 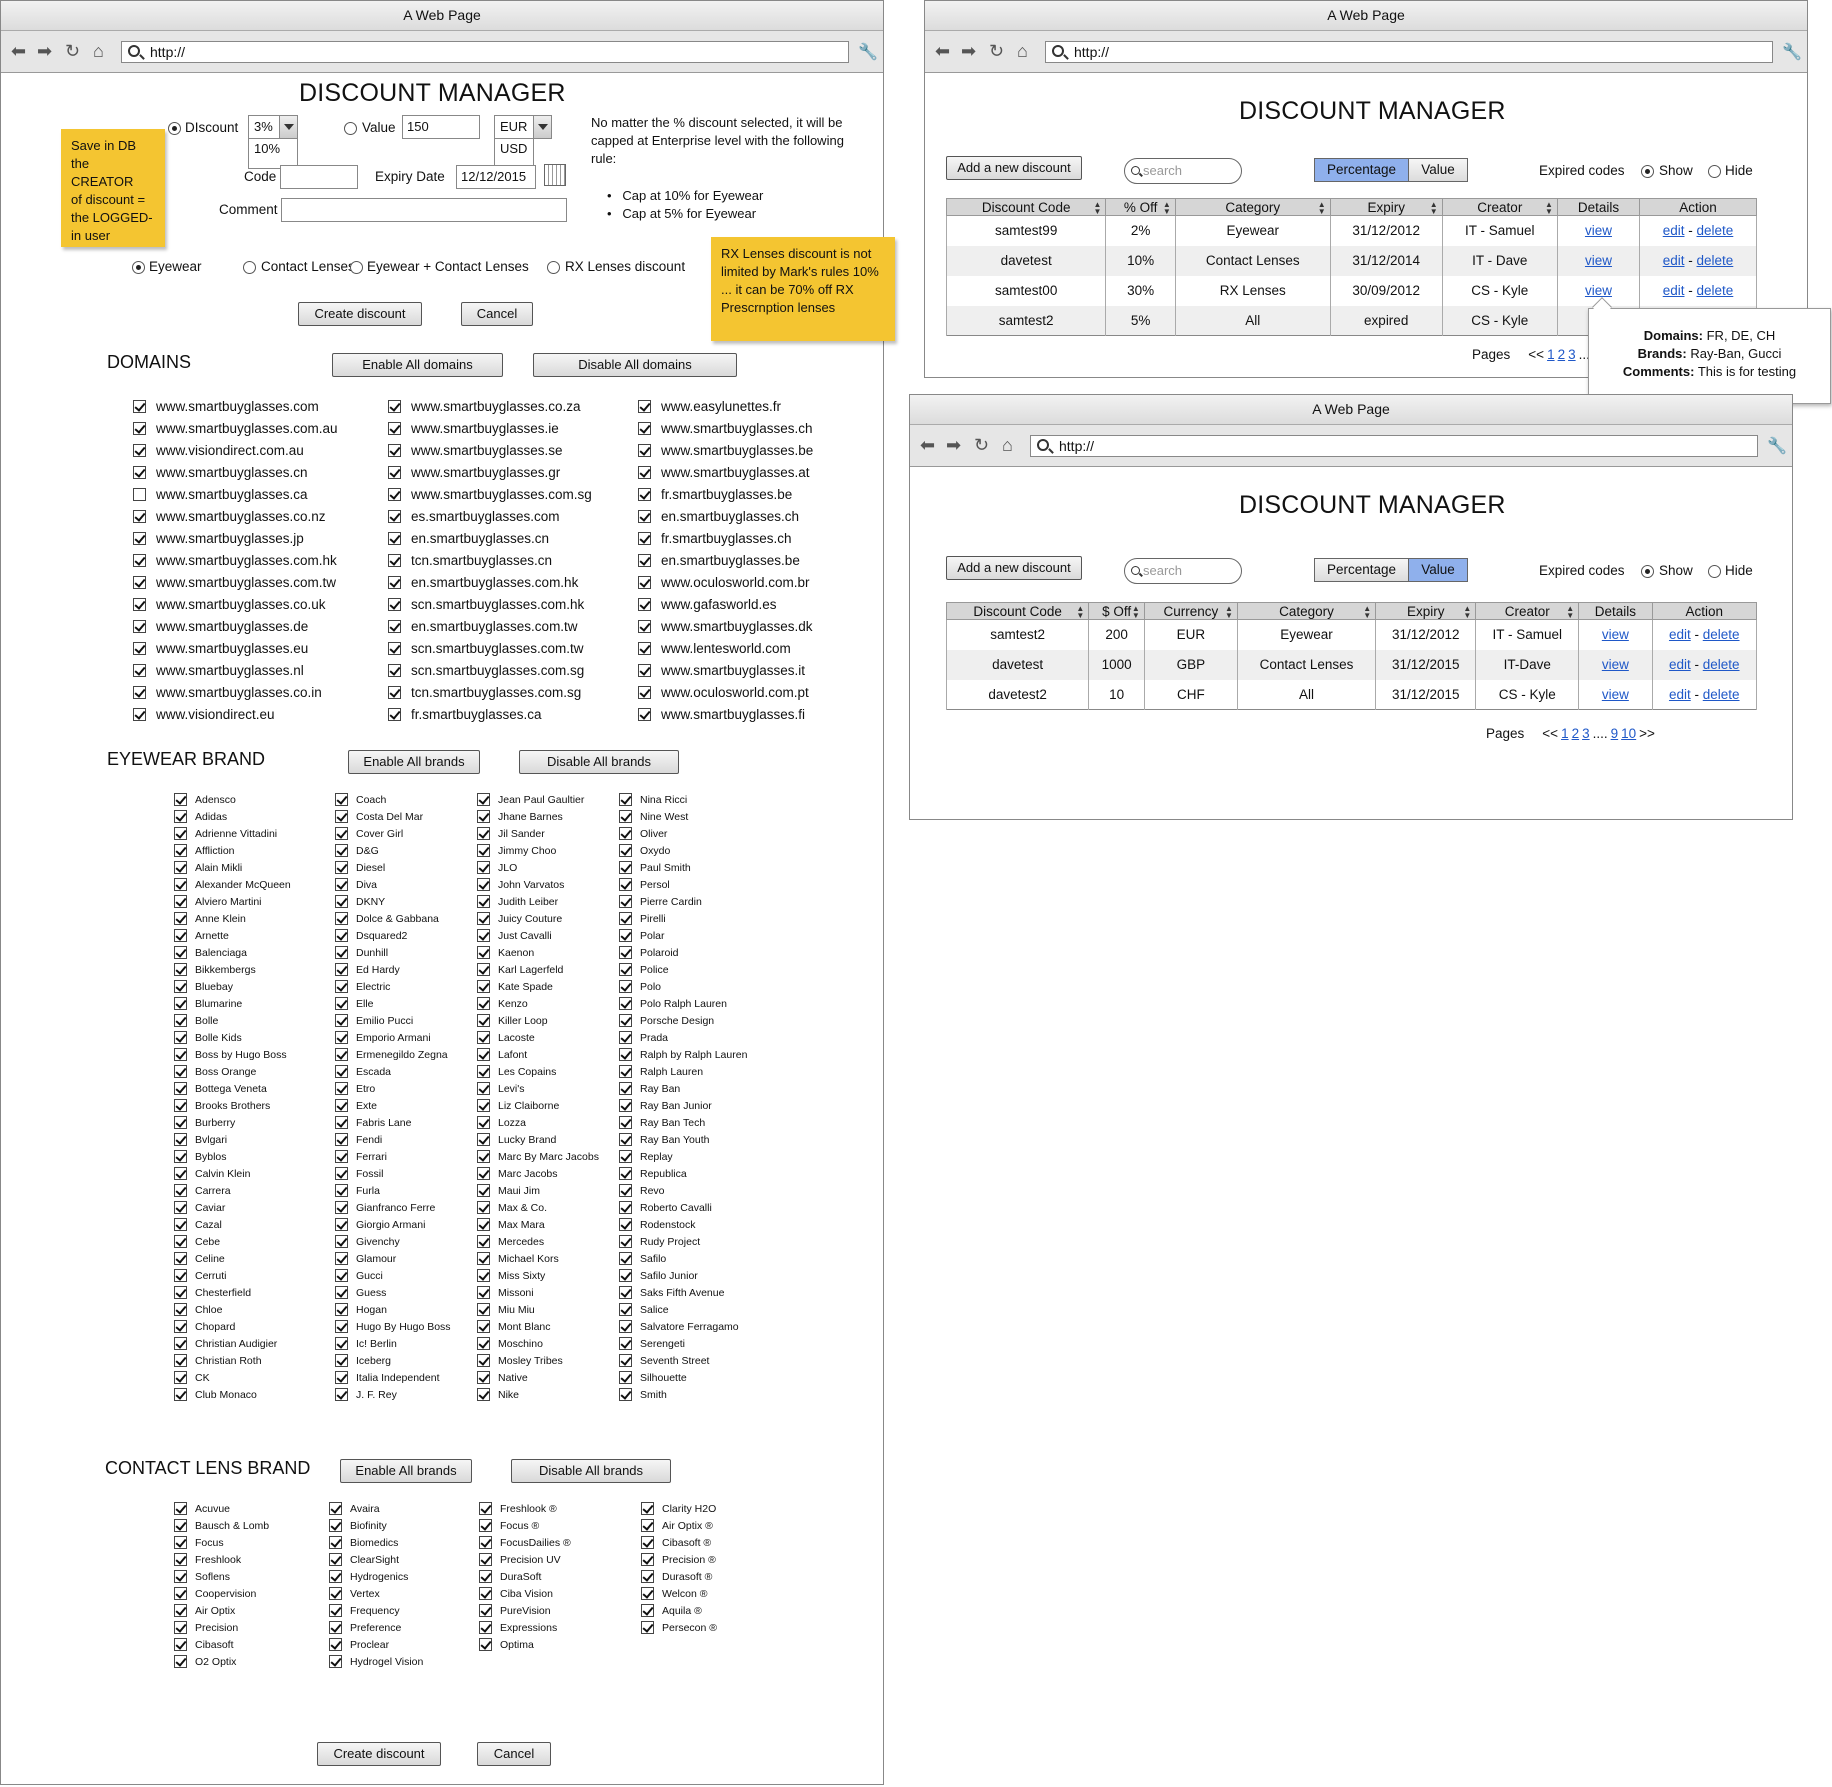 I want to click on page-nav: <<, so click(x=1536, y=354).